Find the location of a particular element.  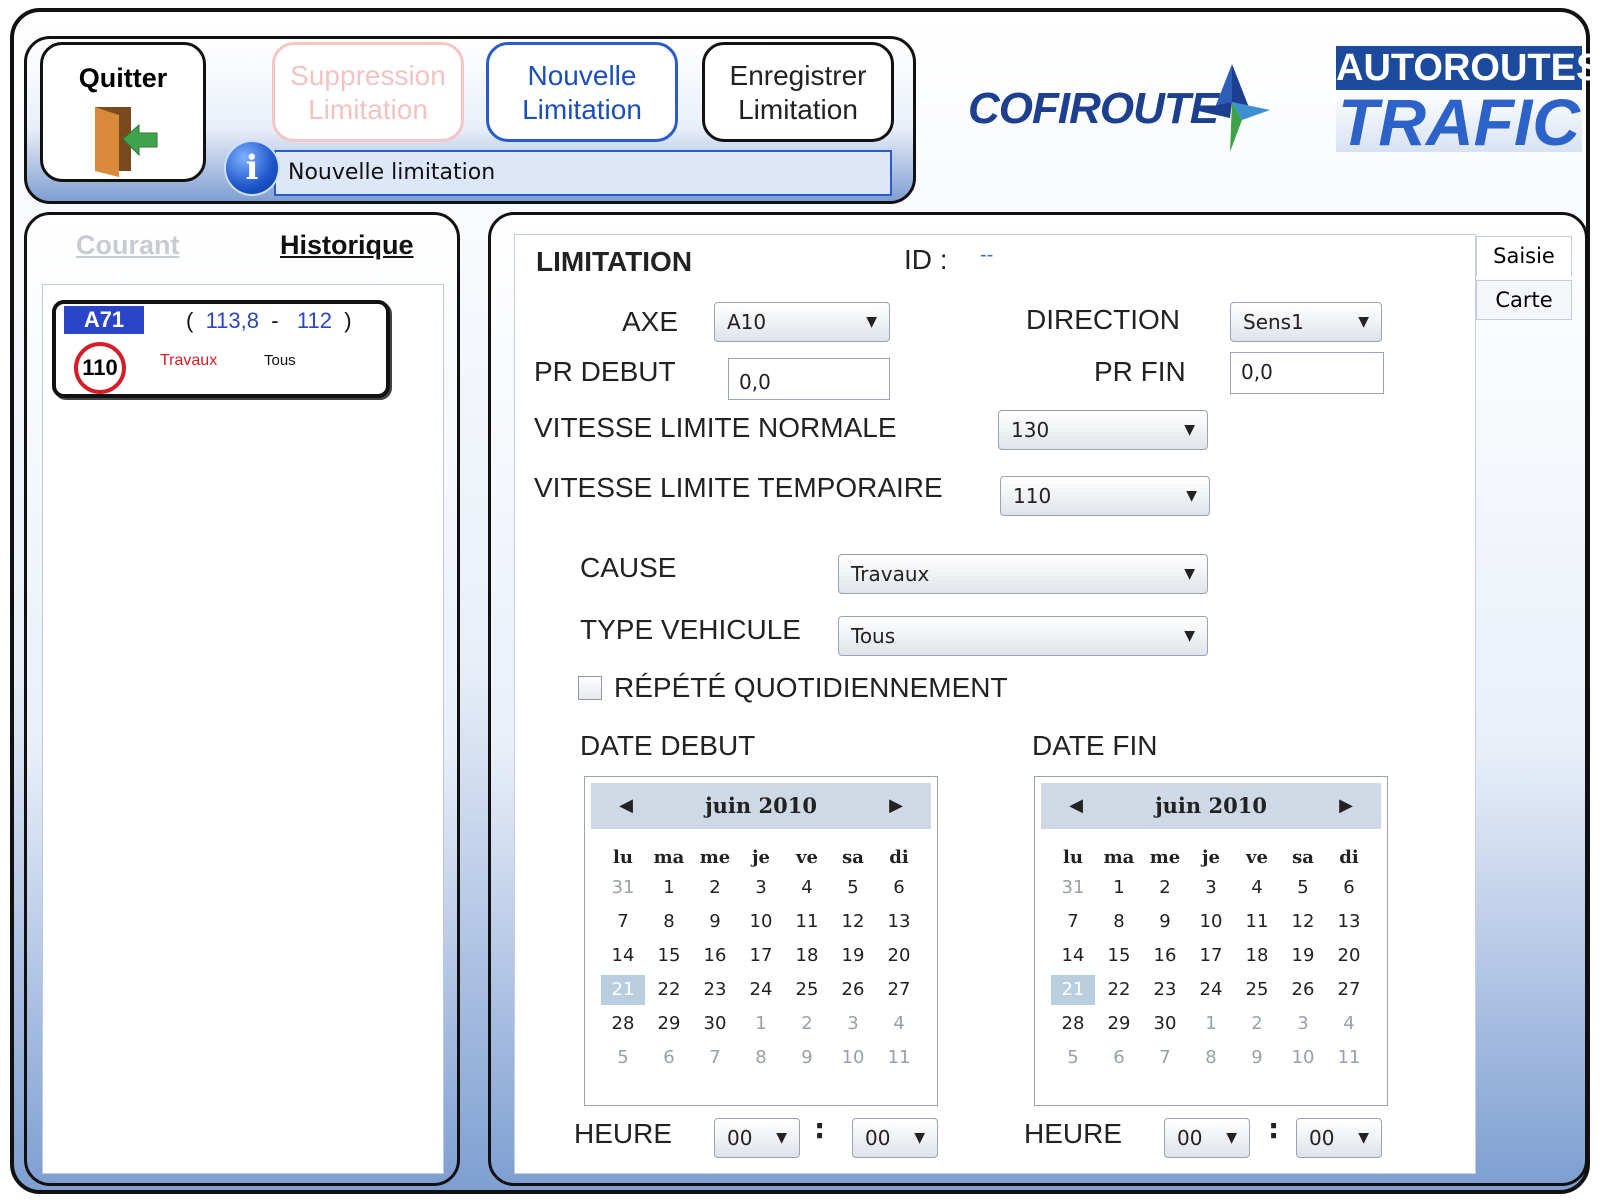

tab-historique: Historique is located at coordinates (347, 245).